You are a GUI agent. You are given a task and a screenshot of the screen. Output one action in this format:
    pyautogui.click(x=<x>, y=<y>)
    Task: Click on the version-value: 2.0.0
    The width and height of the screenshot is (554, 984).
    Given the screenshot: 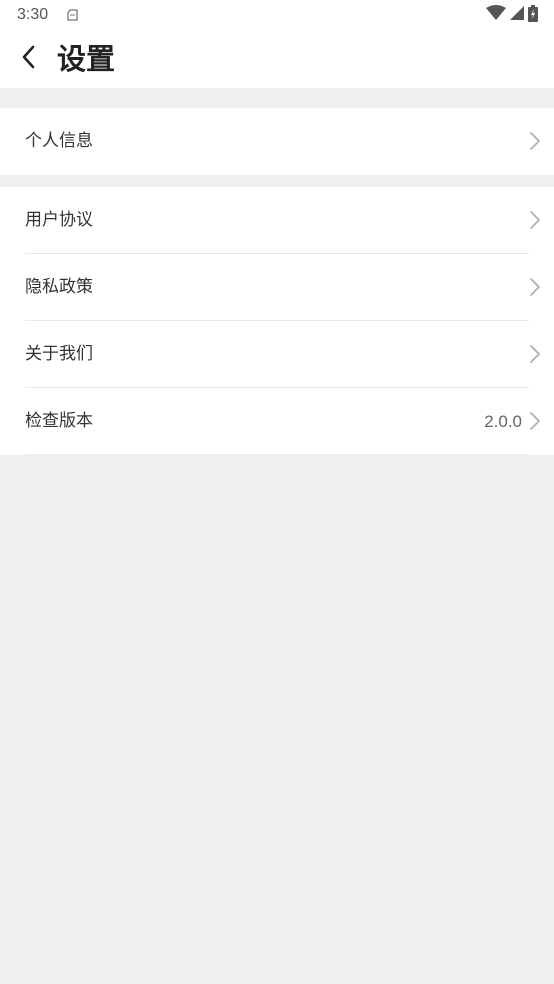 What is the action you would take?
    pyautogui.click(x=503, y=421)
    